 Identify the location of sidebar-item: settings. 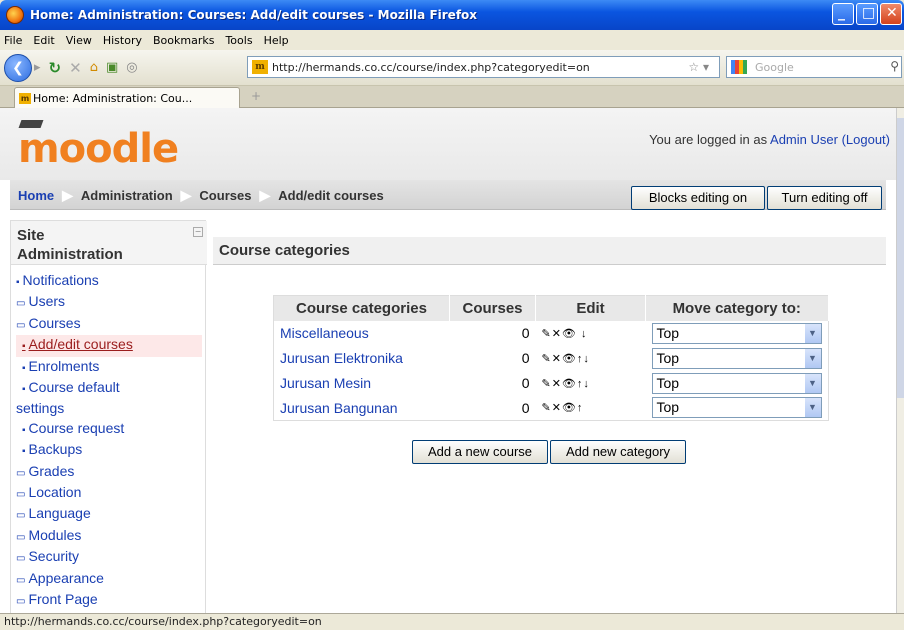
(109, 408).